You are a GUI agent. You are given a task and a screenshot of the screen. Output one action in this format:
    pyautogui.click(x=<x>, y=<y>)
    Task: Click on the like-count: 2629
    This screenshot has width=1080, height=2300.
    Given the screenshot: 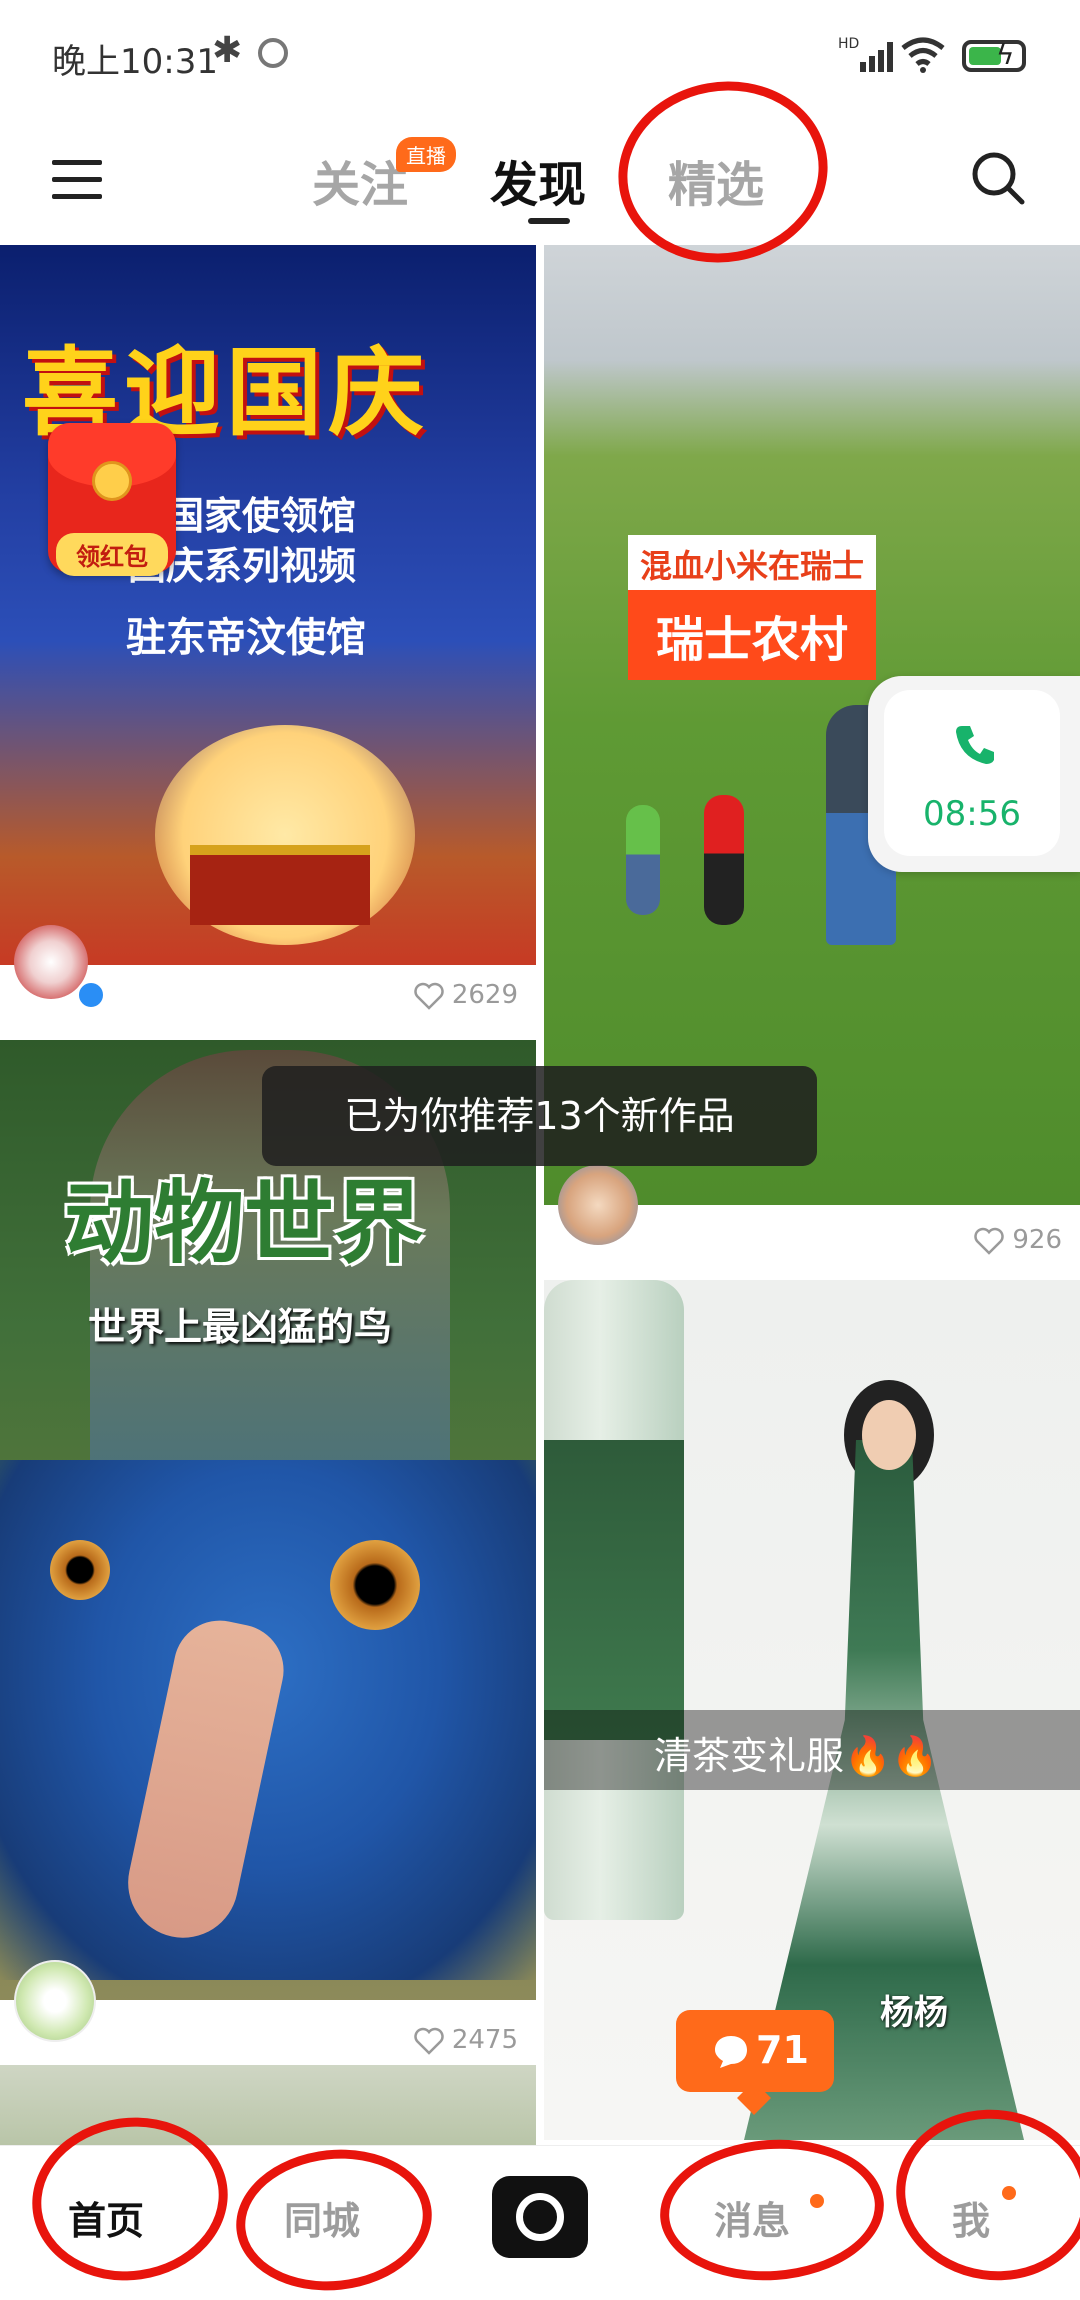 What is the action you would take?
    pyautogui.click(x=466, y=995)
    